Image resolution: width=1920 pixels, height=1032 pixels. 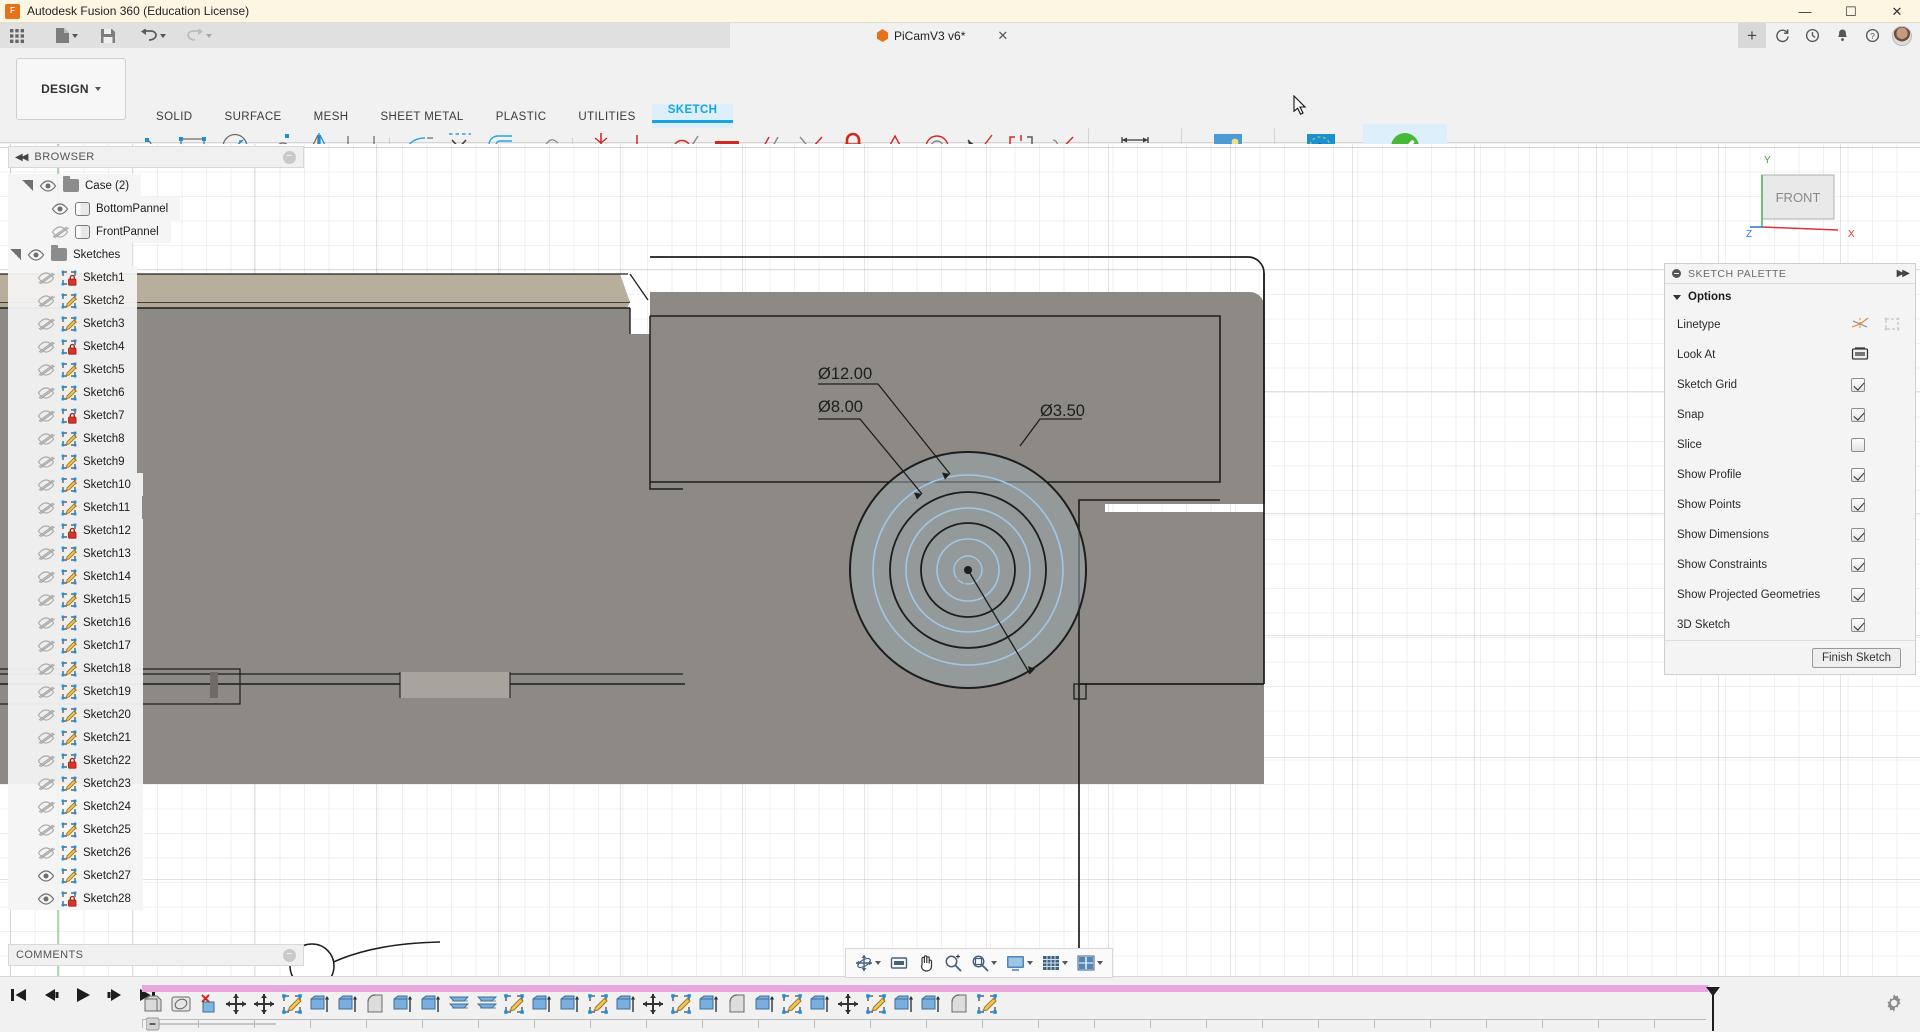 I want to click on browser-item-sketch8: Sketch8, so click(x=72, y=438).